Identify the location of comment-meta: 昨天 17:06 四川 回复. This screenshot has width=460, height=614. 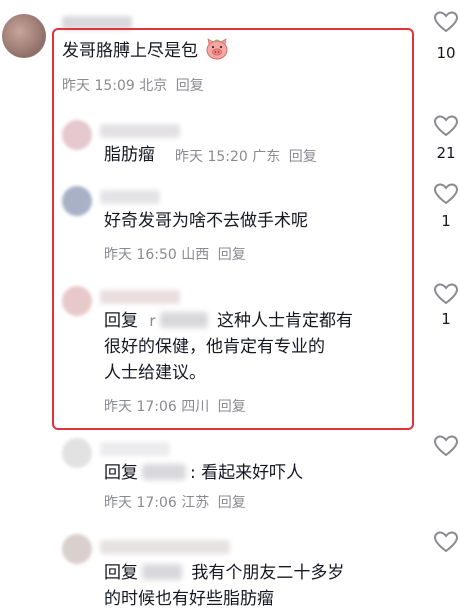
(175, 407).